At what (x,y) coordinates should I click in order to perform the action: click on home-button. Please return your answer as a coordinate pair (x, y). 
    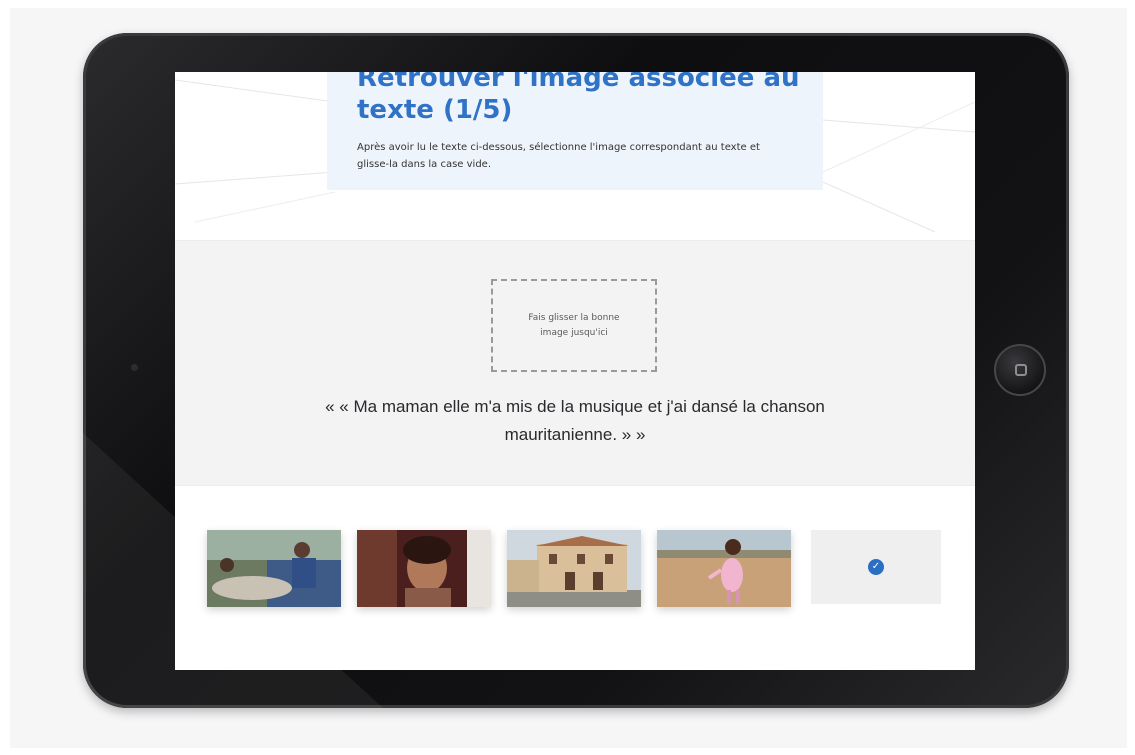
    Looking at the image, I should click on (1020, 370).